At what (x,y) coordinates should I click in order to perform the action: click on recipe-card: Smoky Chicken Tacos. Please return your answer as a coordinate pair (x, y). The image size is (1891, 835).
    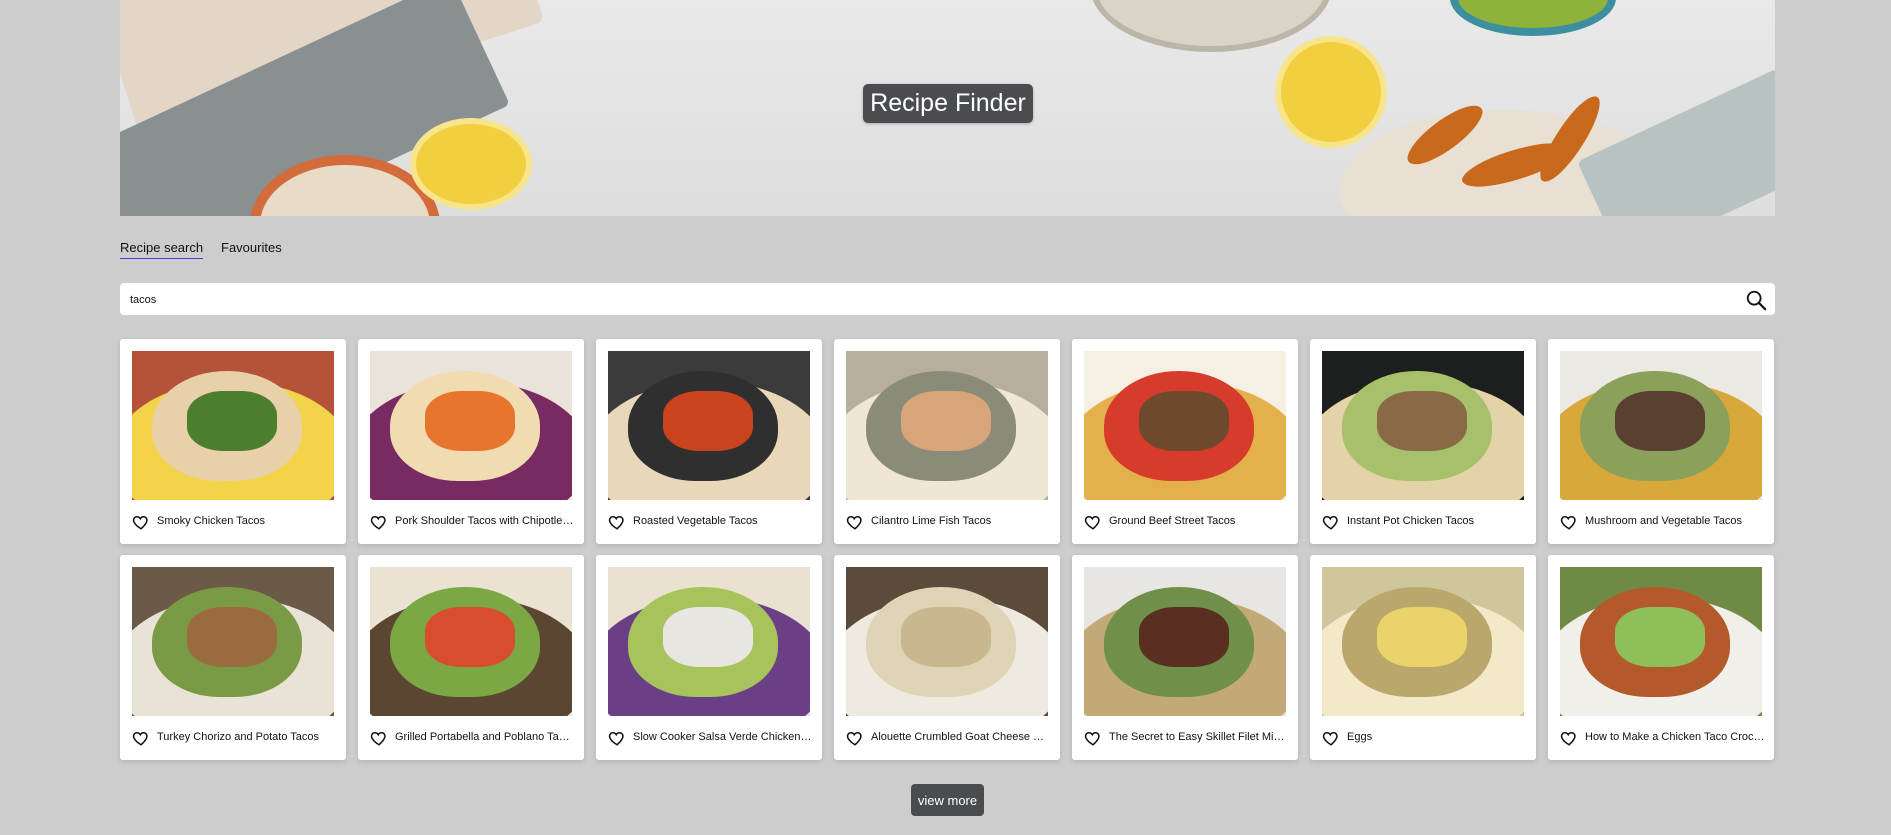
    Looking at the image, I should click on (233, 441).